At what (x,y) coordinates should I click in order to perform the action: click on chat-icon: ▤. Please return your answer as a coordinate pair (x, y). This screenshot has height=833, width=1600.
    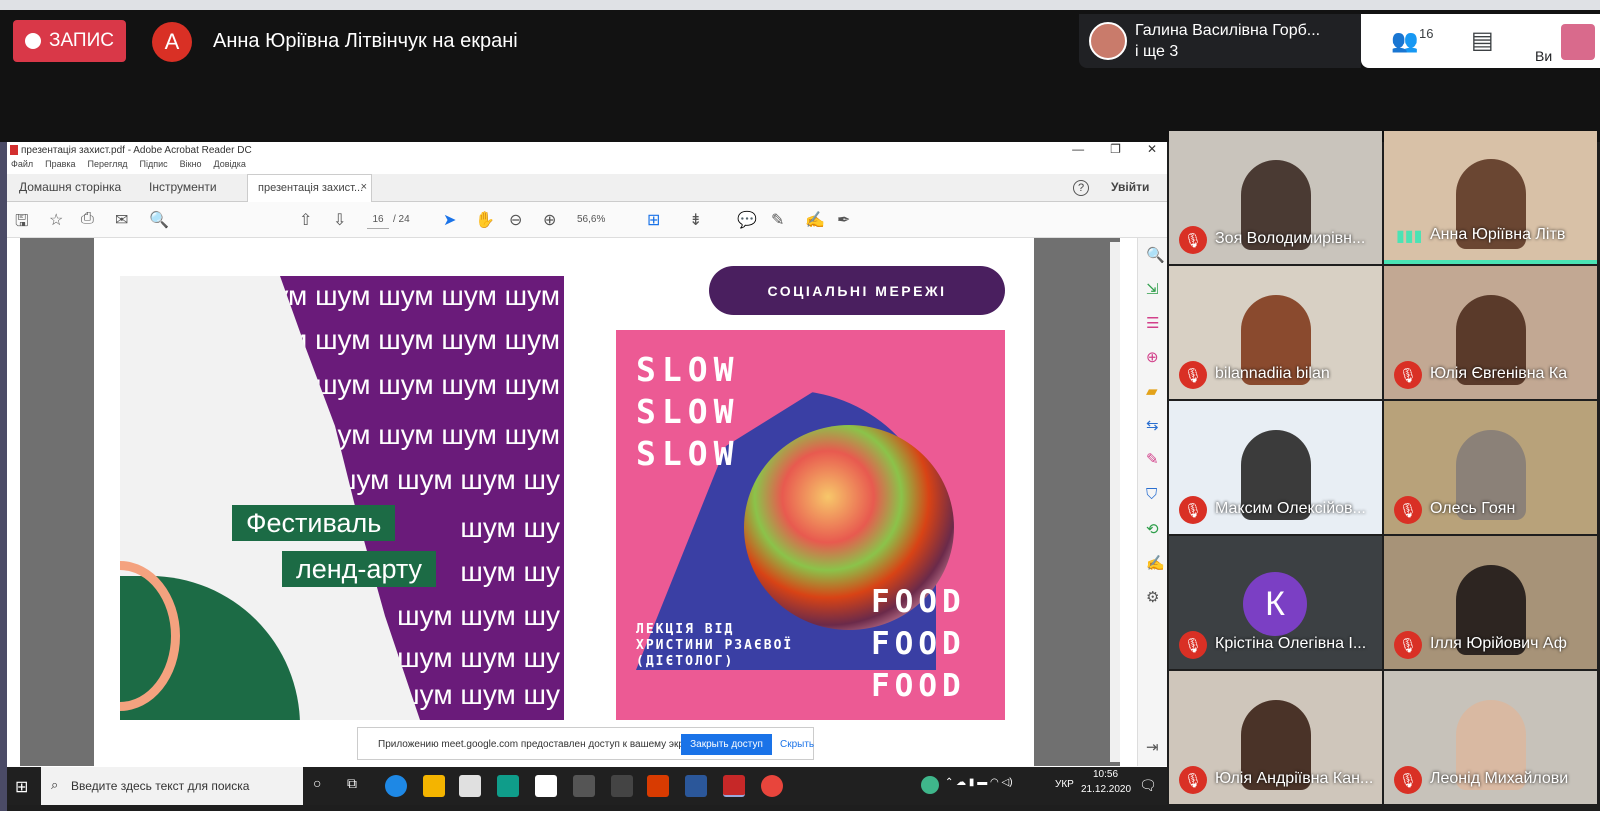
    Looking at the image, I should click on (1482, 40).